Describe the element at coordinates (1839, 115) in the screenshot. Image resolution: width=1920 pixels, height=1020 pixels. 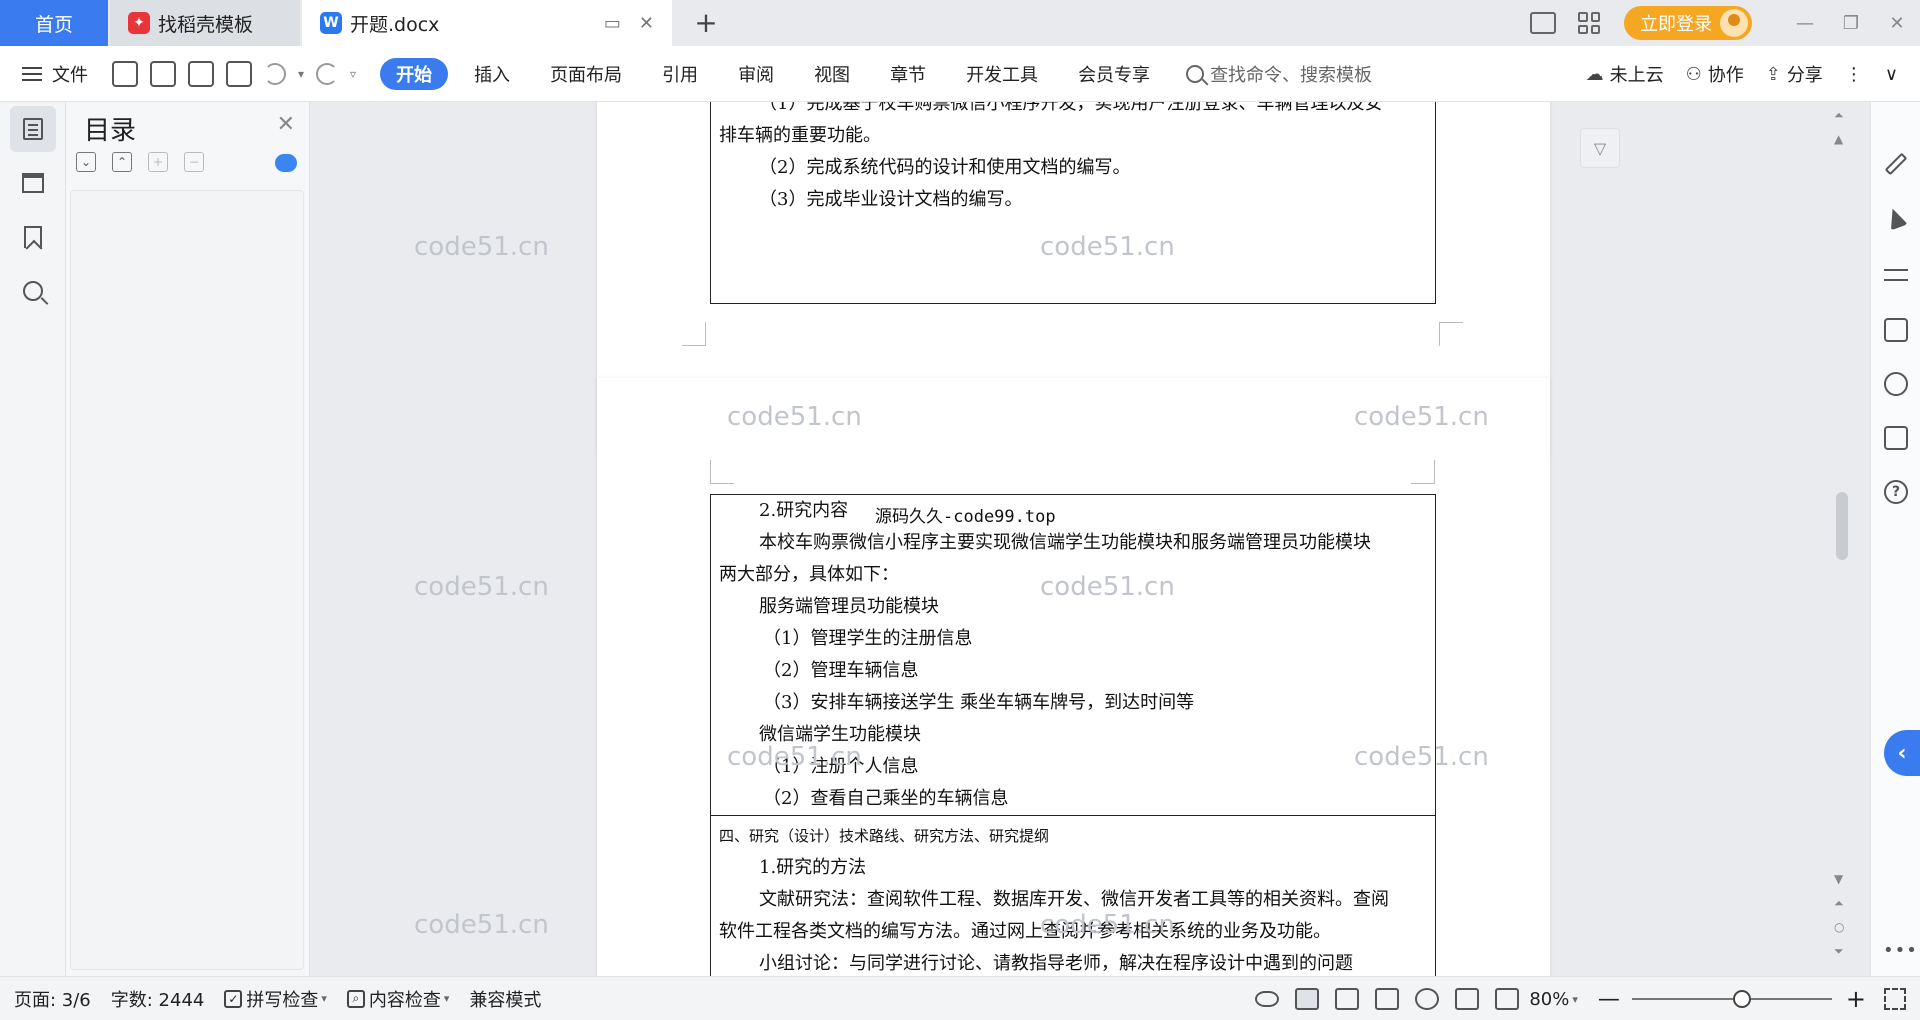
I see `scroll-top-icon: ⏶` at that location.